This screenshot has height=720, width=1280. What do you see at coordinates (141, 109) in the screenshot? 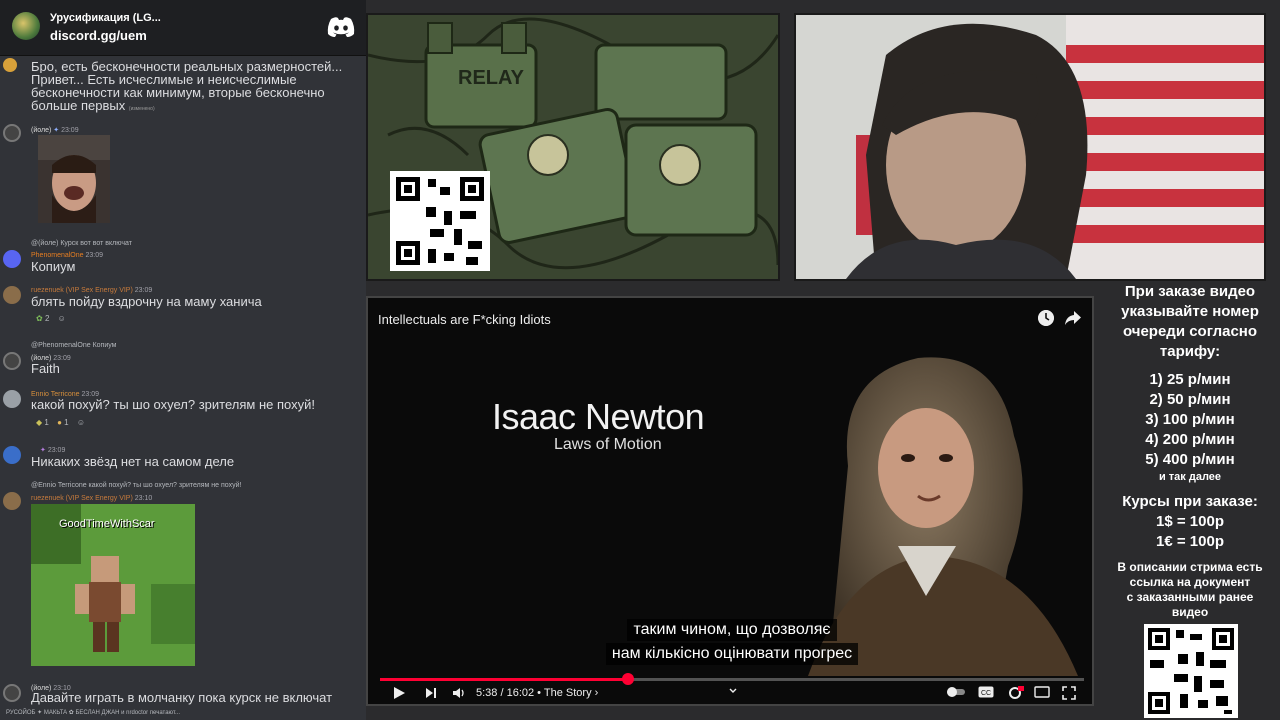
I see `edited-label: (изменено)` at bounding box center [141, 109].